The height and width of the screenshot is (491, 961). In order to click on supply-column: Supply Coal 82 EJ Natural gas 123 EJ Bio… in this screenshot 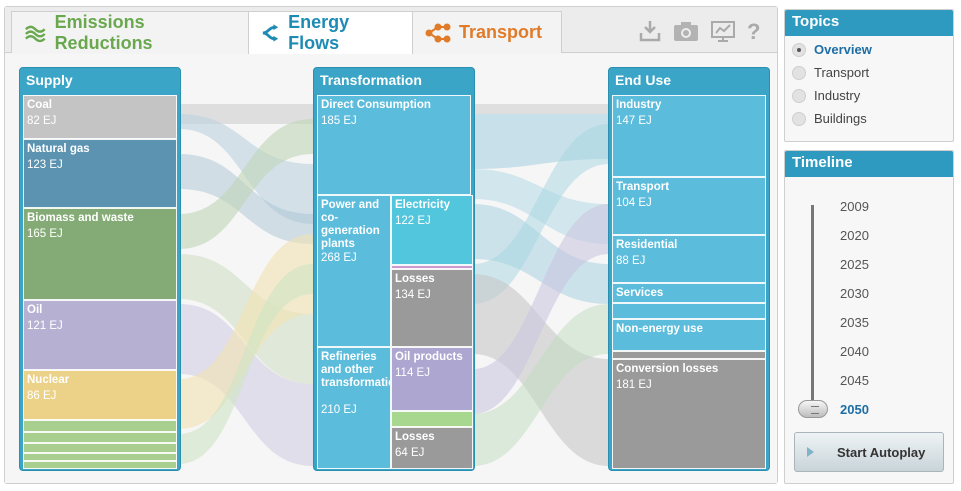, I will do `click(100, 269)`.